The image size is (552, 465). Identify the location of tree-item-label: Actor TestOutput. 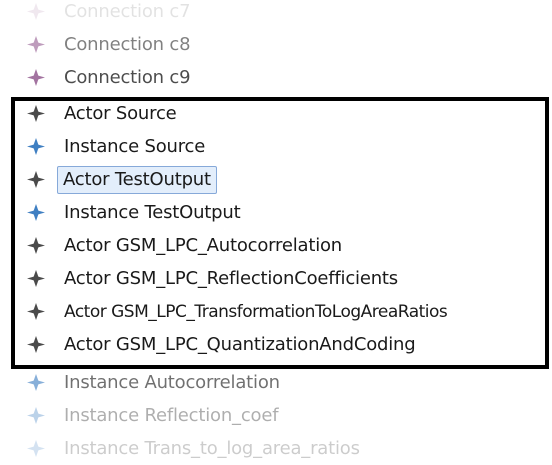
(137, 179).